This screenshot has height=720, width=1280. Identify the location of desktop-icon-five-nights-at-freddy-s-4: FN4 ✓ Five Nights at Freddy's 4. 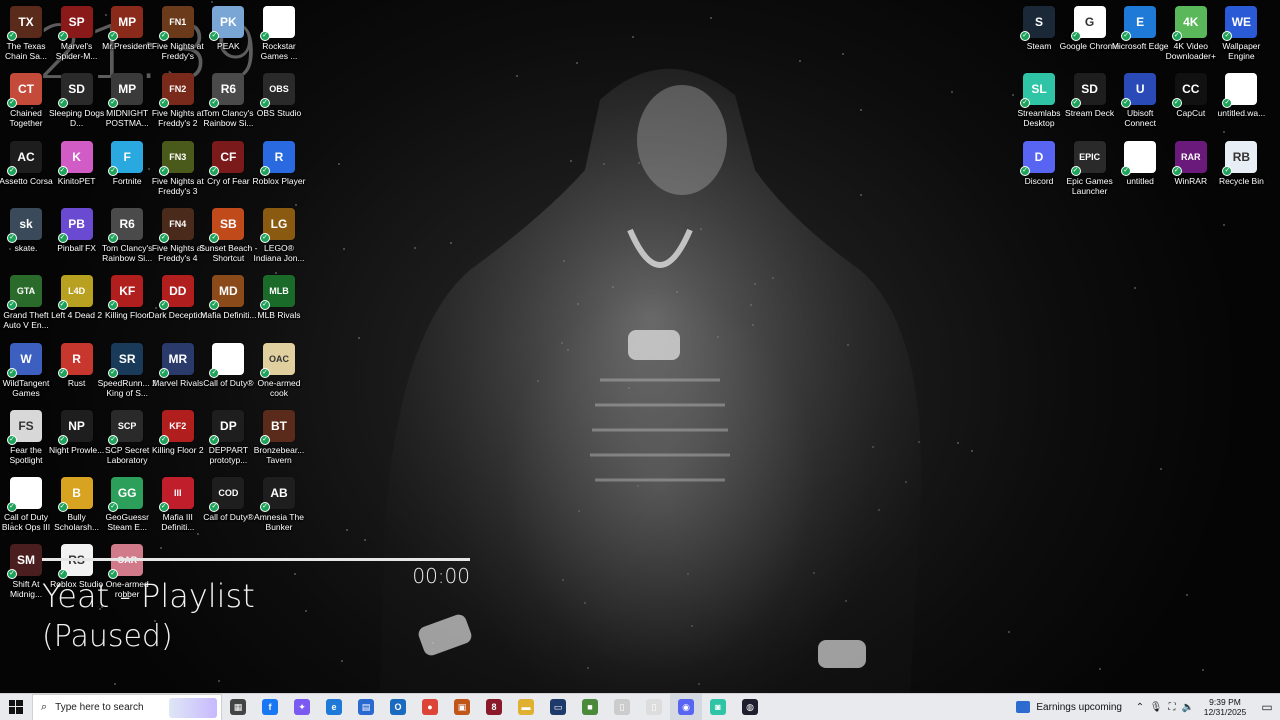
(178, 235).